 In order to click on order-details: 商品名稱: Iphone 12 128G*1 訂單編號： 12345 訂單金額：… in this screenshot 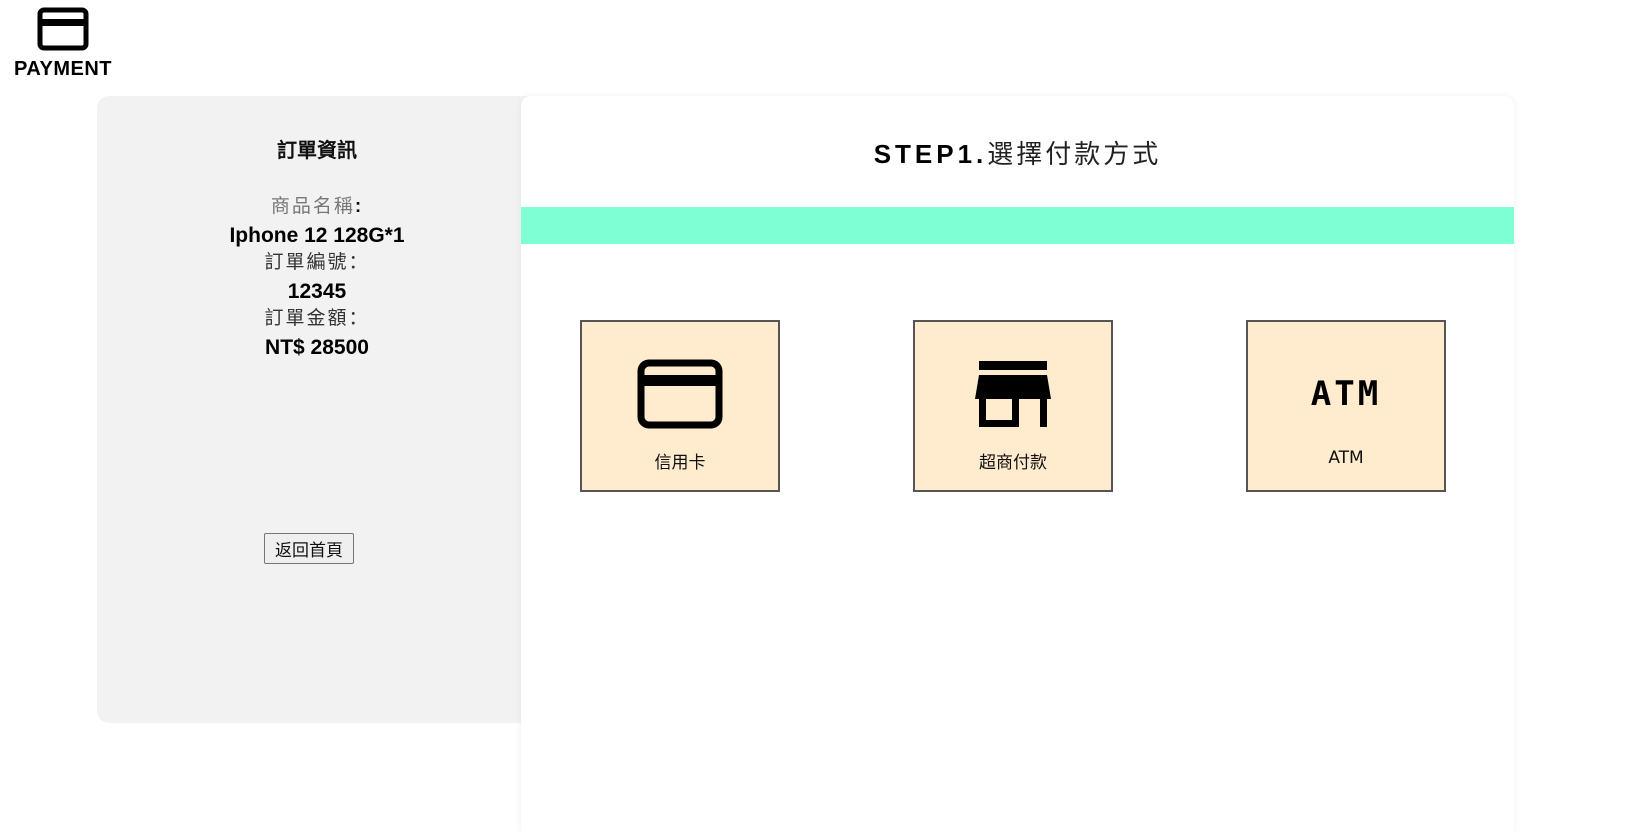, I will do `click(317, 277)`.